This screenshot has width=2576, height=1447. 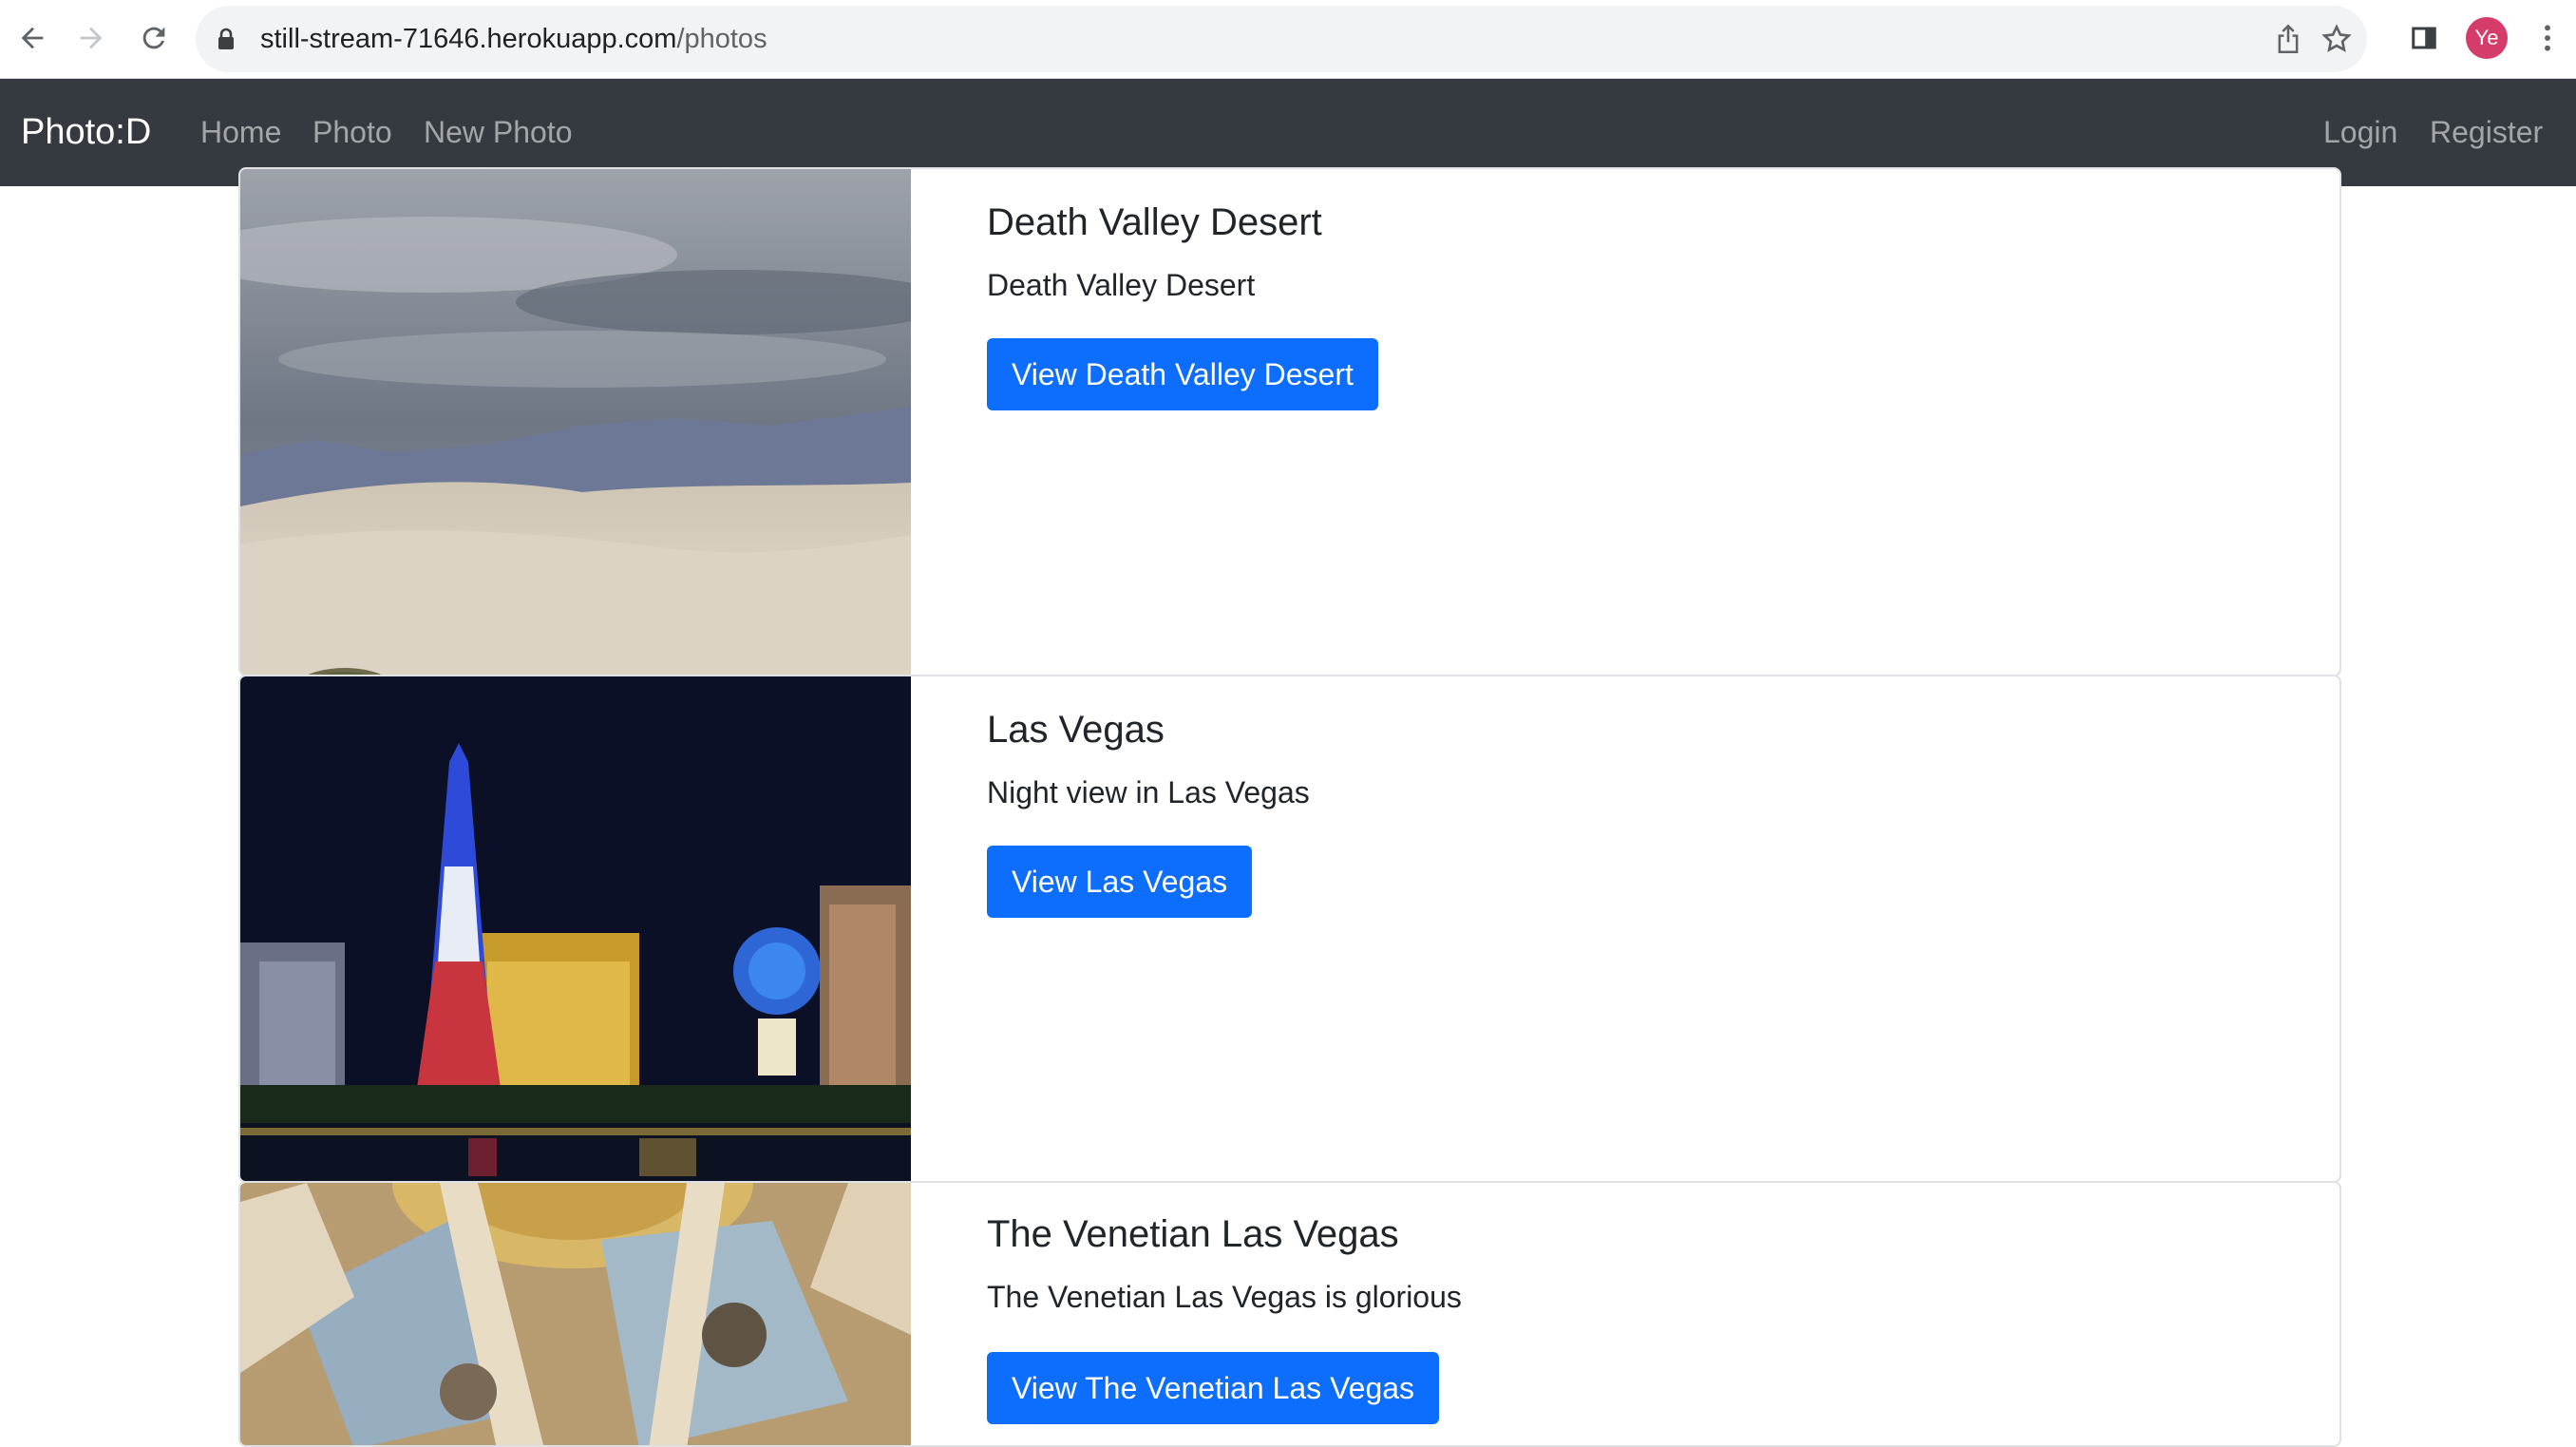 I want to click on las-vegas-photo, so click(x=575, y=928).